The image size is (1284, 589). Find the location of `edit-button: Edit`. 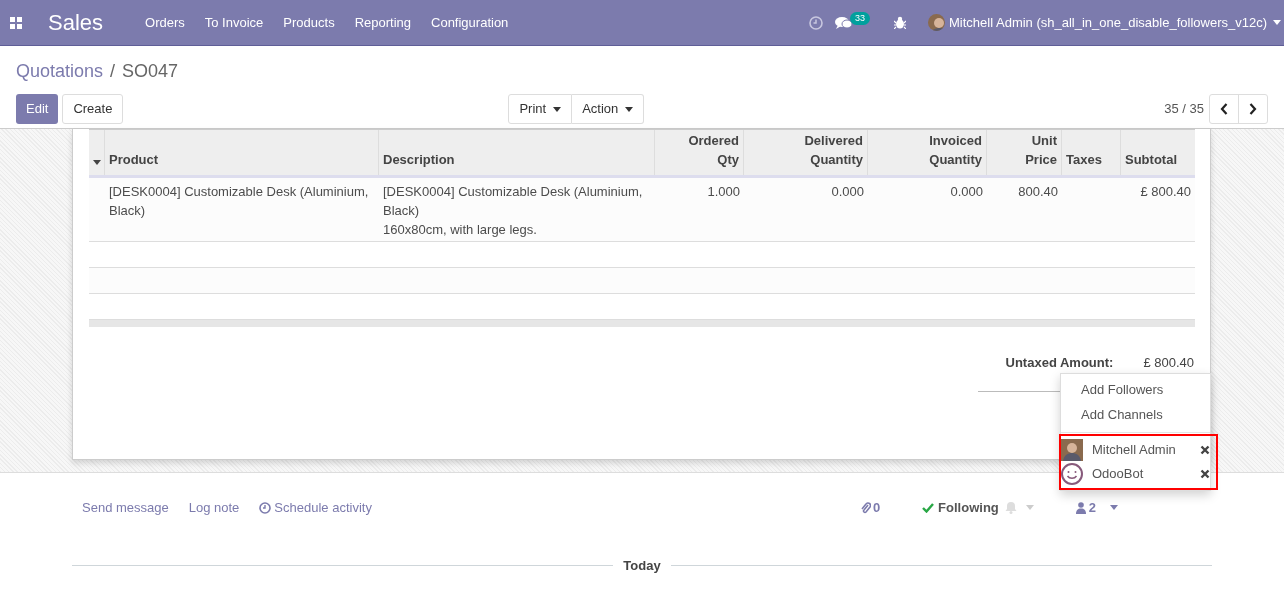

edit-button: Edit is located at coordinates (37, 109).